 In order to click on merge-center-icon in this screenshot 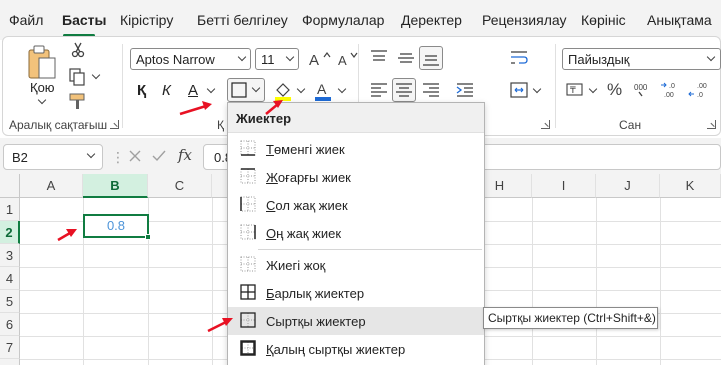, I will do `click(519, 90)`.